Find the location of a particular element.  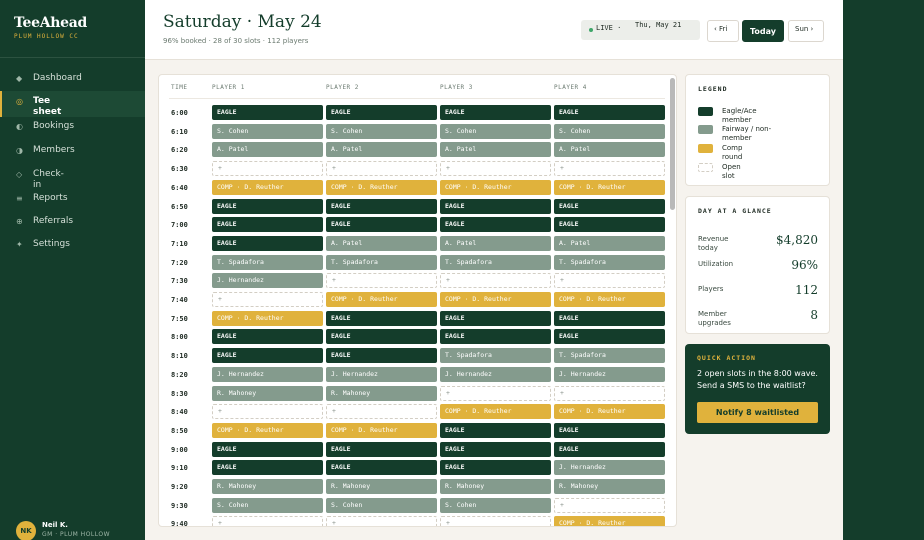

today-button: Today is located at coordinates (763, 31).